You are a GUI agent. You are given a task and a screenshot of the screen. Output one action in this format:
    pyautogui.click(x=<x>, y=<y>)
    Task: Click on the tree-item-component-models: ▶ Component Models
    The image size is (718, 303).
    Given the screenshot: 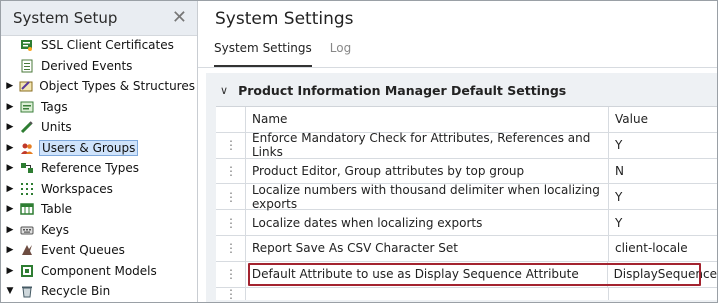 What is the action you would take?
    pyautogui.click(x=99, y=271)
    